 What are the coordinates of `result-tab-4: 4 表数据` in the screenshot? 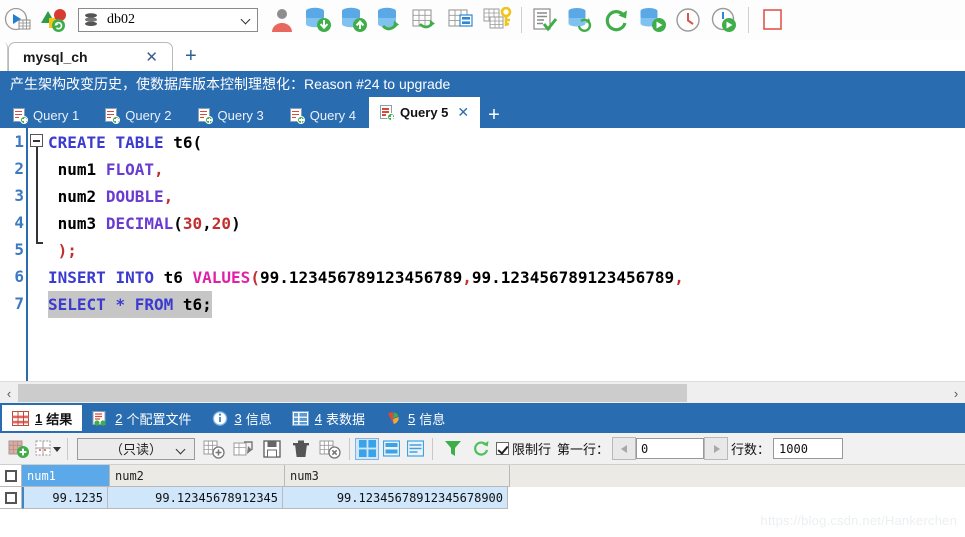 It's located at (328, 418).